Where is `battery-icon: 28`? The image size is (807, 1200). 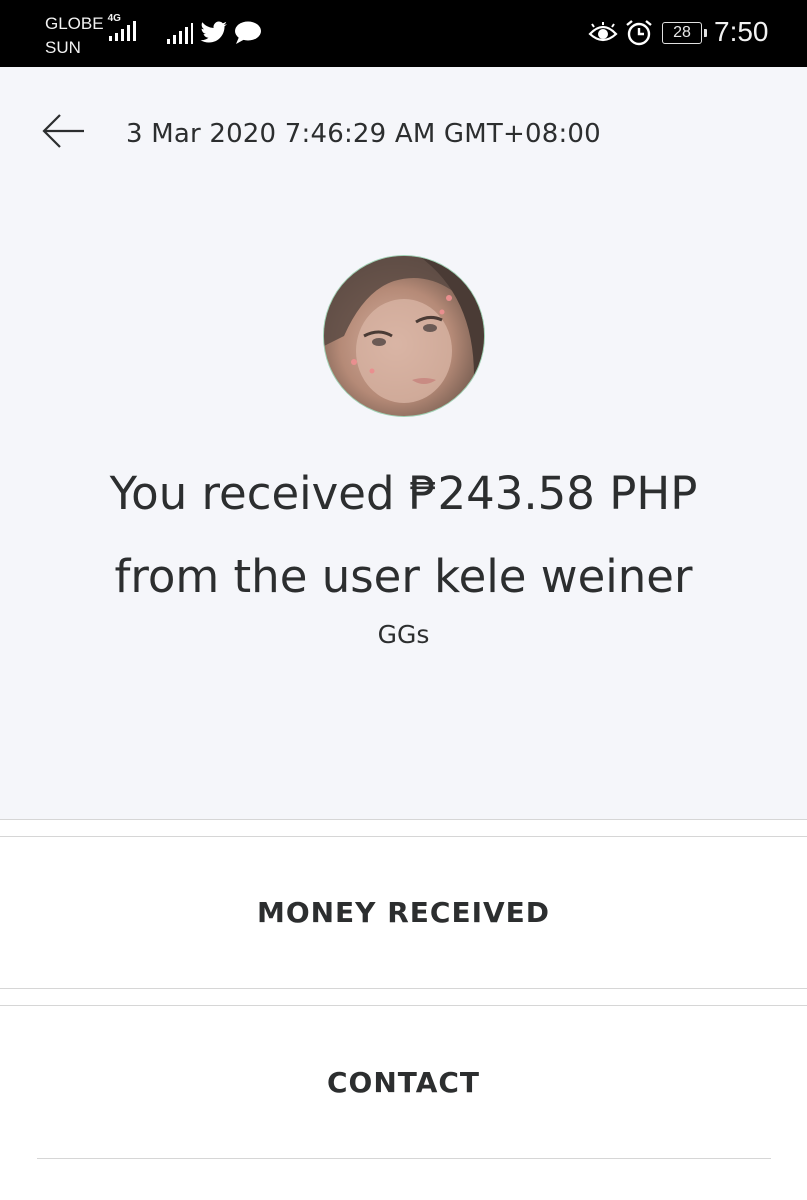 battery-icon: 28 is located at coordinates (684, 33).